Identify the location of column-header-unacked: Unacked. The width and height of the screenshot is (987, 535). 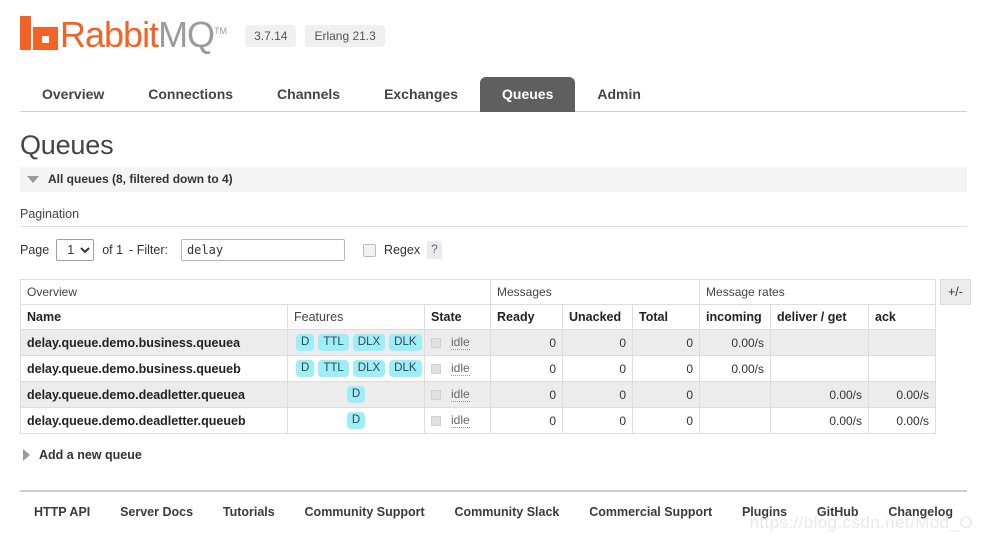
(598, 317).